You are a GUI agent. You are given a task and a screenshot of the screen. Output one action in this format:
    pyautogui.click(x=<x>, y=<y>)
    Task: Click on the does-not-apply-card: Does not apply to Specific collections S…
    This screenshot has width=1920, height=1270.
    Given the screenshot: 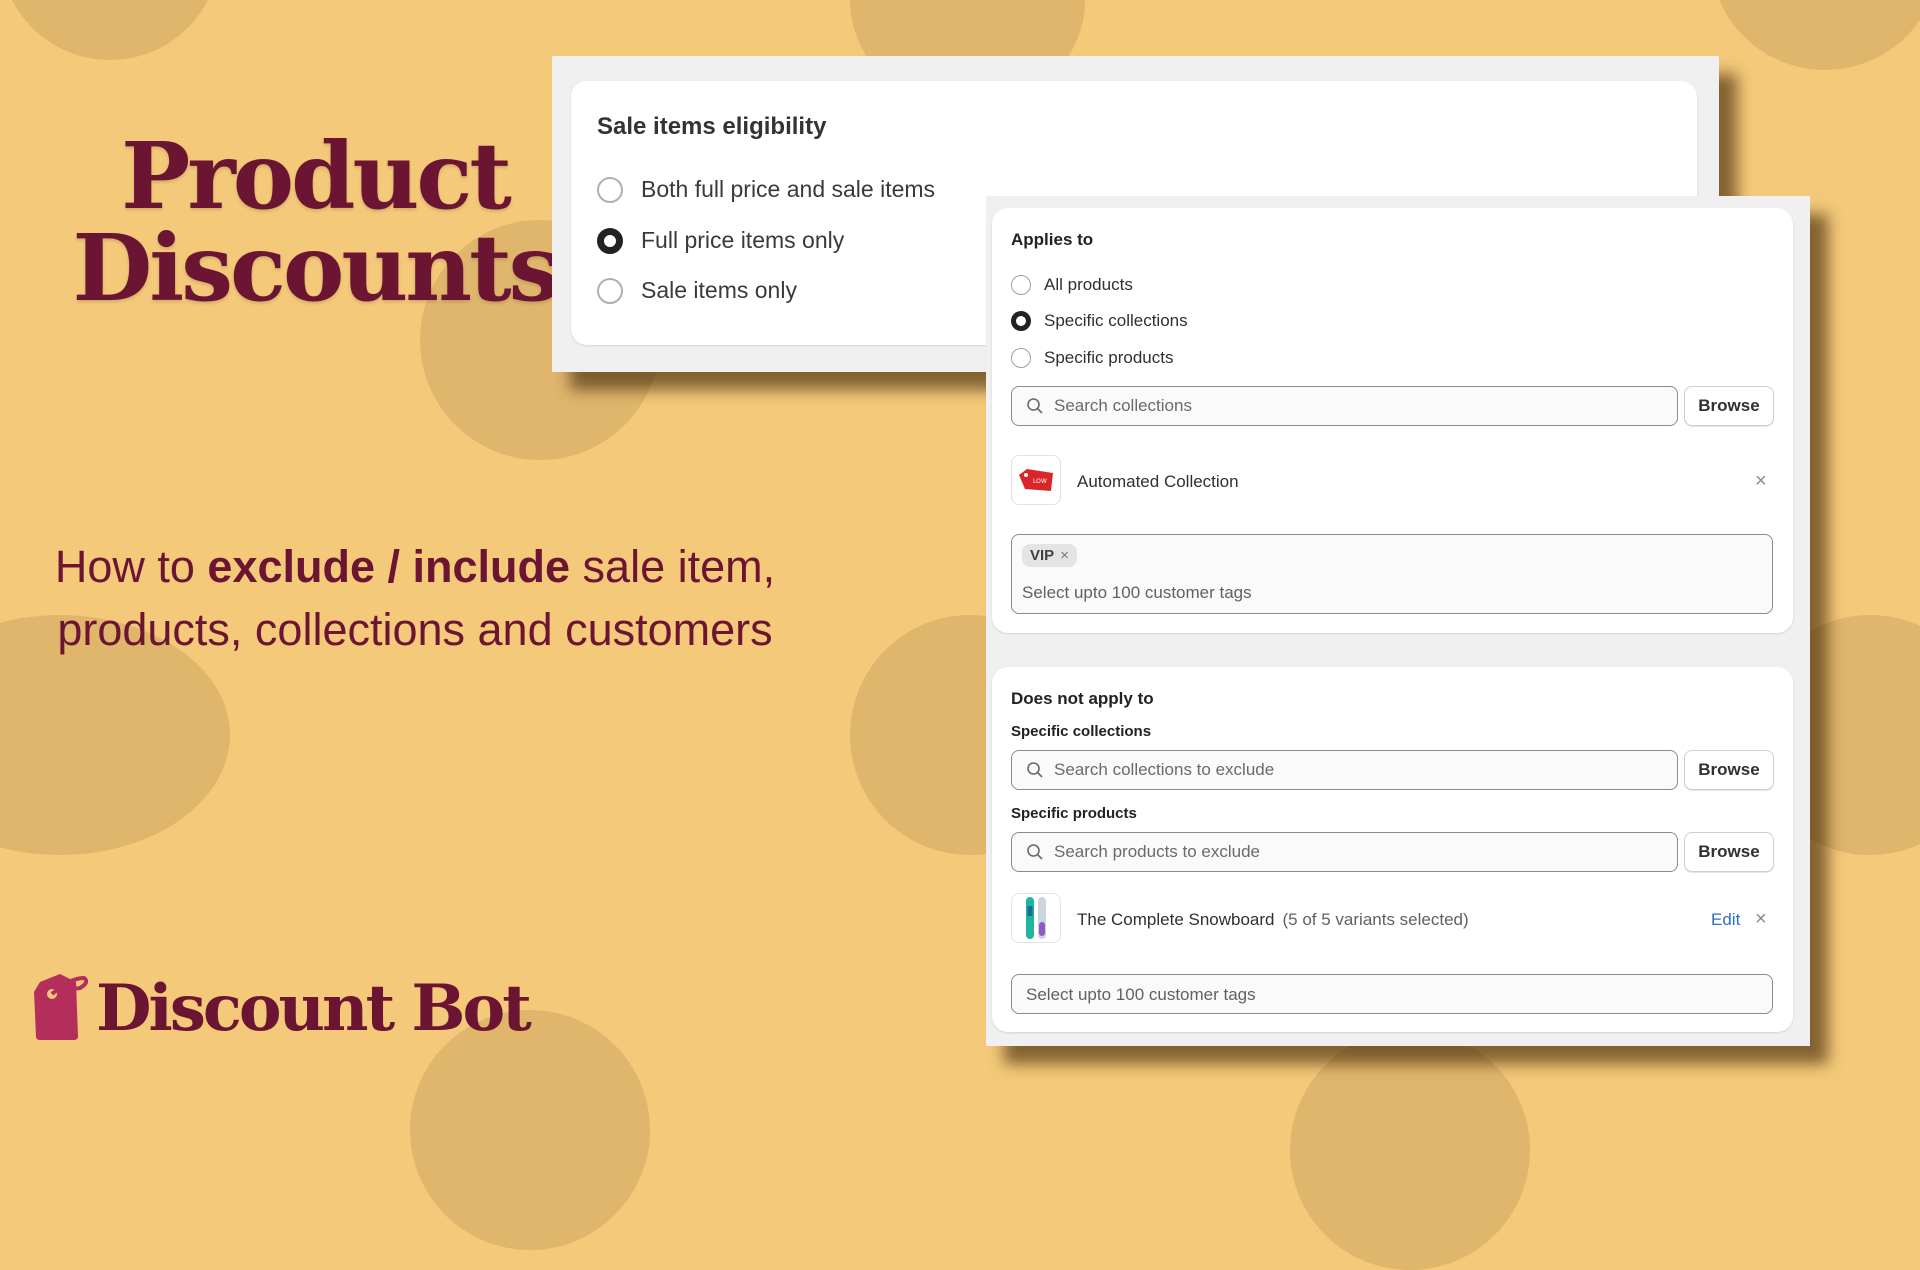 What is the action you would take?
    pyautogui.click(x=1392, y=849)
    